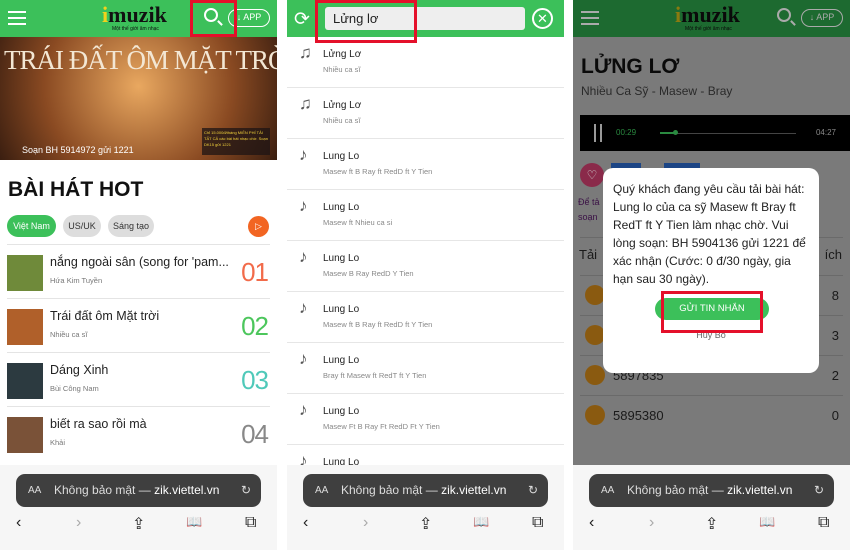 This screenshot has height=550, width=850. What do you see at coordinates (425, 215) in the screenshot?
I see `search-result: ♪ Lung Lo Masew ft Nhieu ca si` at bounding box center [425, 215].